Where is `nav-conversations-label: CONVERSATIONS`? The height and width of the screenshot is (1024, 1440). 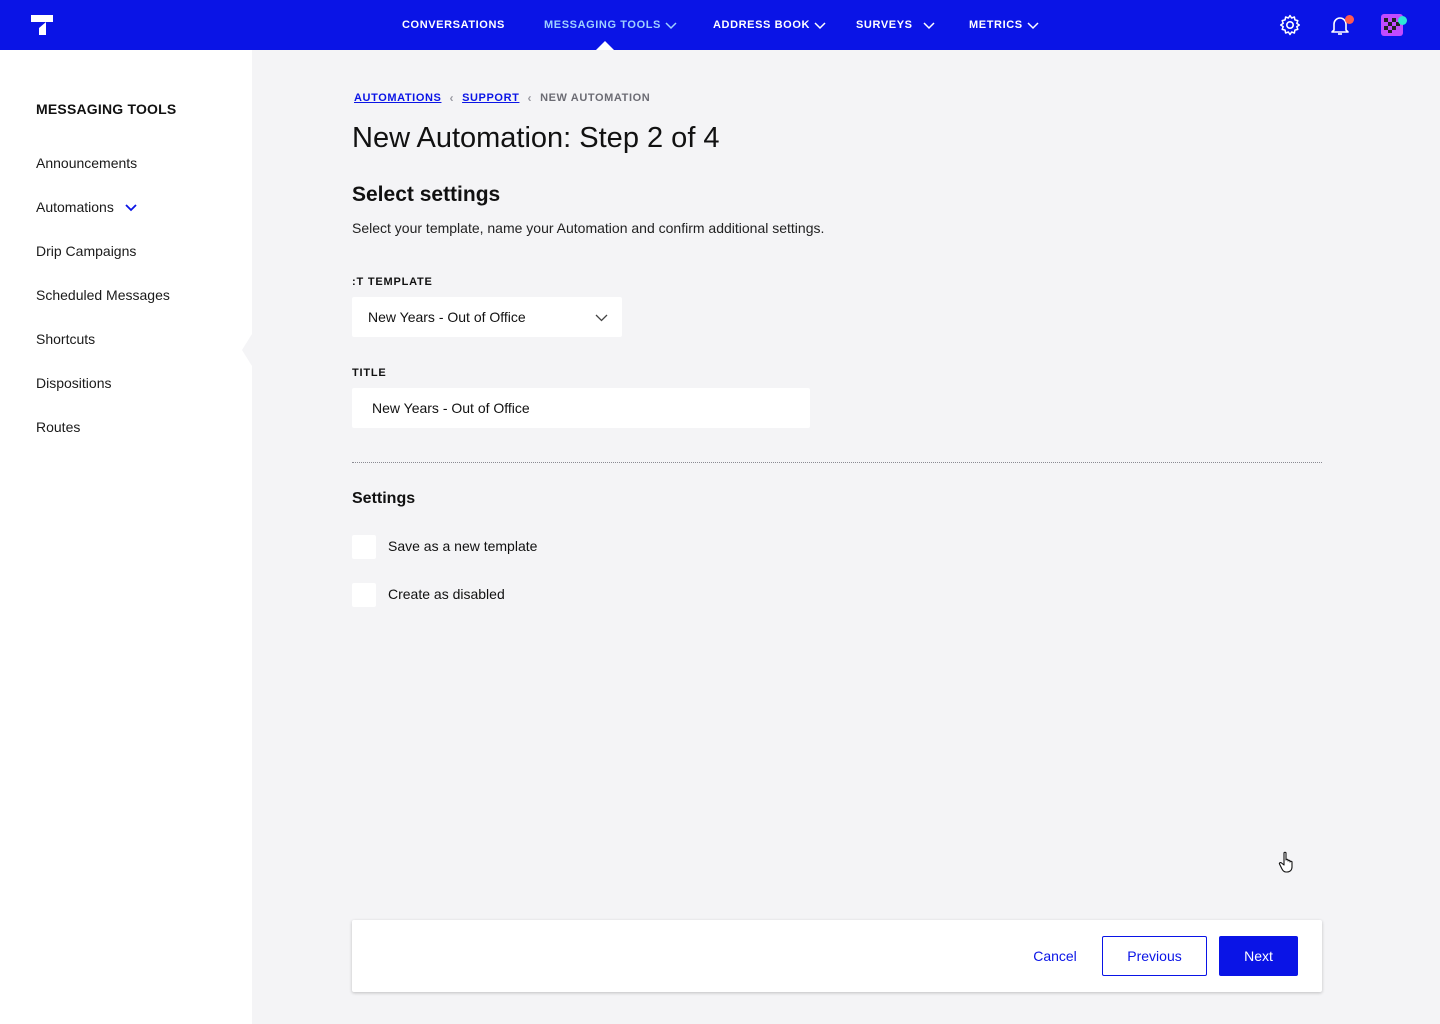 nav-conversations-label: CONVERSATIONS is located at coordinates (453, 25).